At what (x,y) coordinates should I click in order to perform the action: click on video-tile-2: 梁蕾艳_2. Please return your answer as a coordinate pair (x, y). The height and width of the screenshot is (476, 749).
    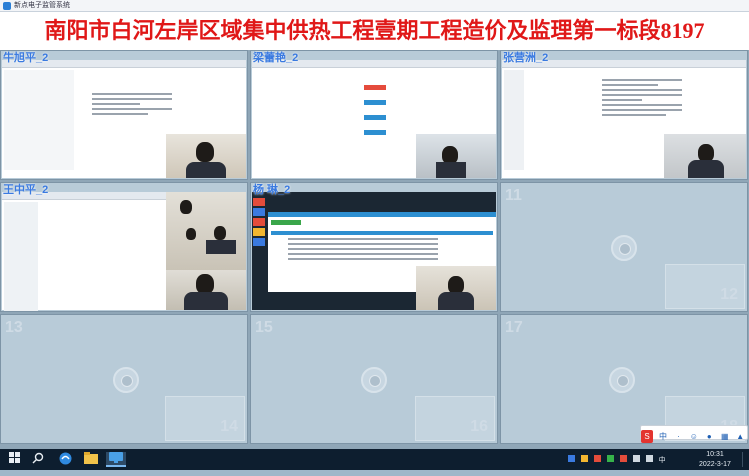
    Looking at the image, I should click on (374, 115).